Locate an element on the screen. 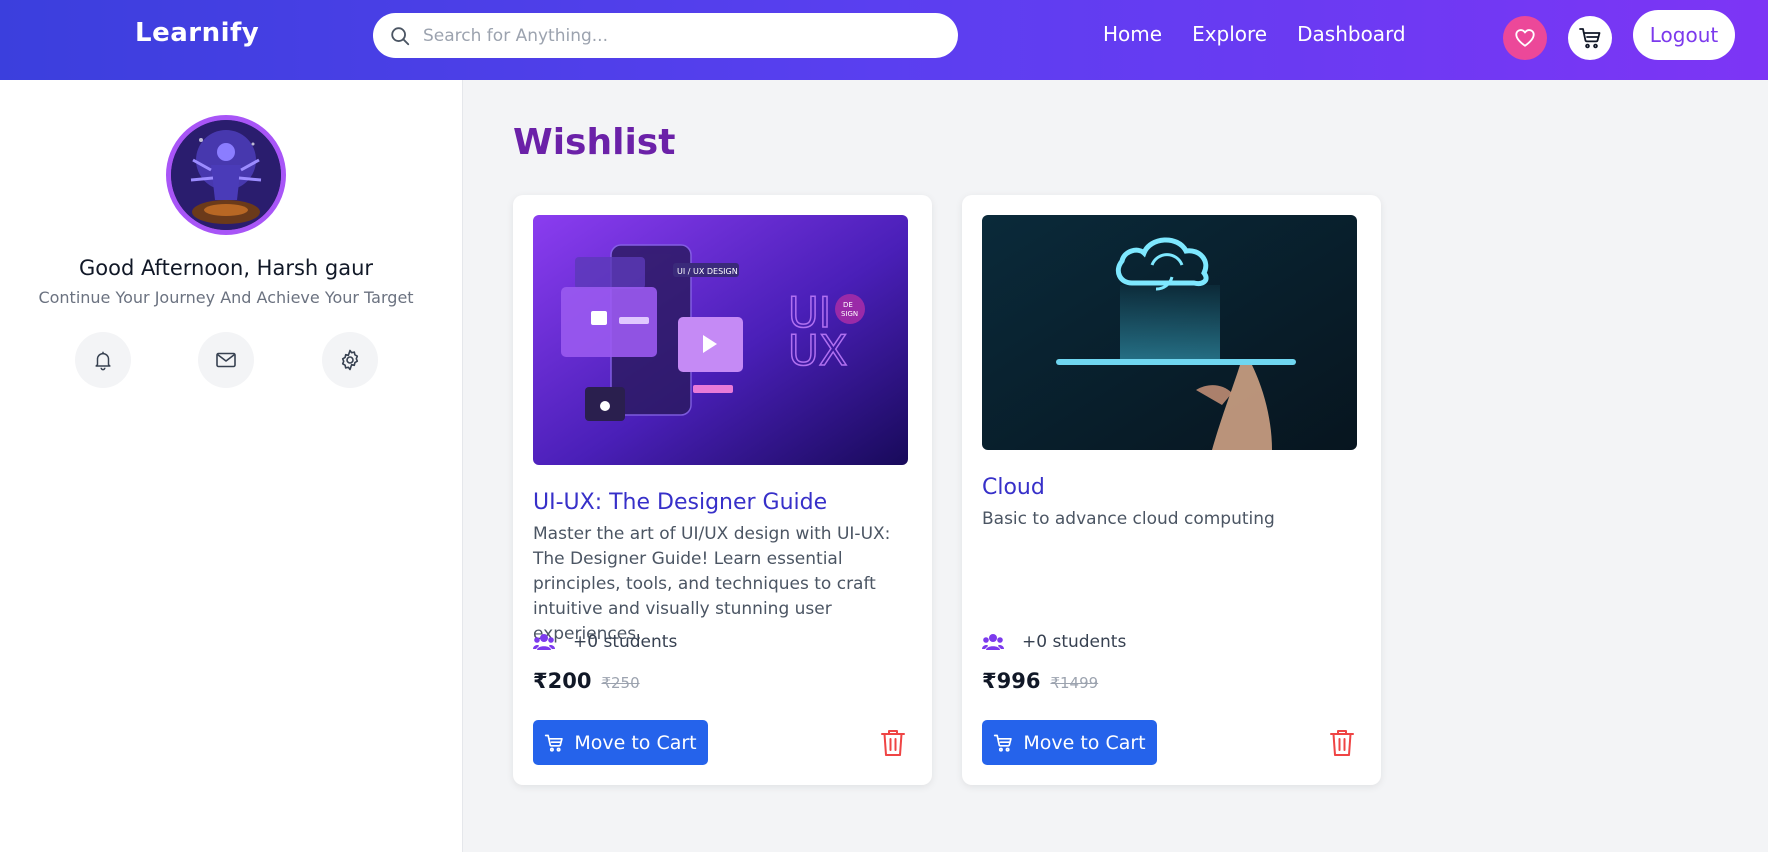  cart-button is located at coordinates (1590, 38).